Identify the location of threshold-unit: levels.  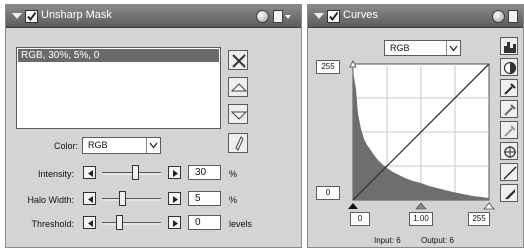
(241, 224).